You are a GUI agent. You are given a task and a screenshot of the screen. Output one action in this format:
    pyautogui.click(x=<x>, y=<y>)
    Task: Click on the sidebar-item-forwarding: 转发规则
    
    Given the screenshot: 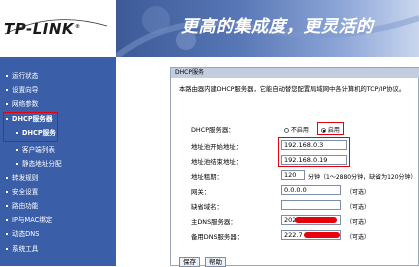 What is the action you would take?
    pyautogui.click(x=22, y=178)
    